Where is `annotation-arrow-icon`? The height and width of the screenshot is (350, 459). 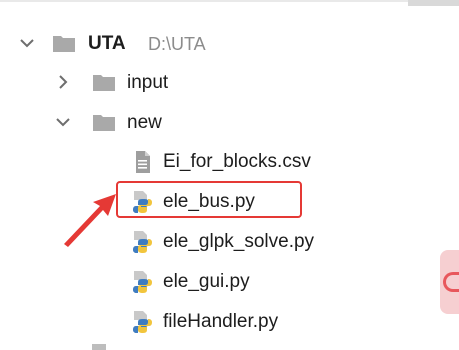
annotation-arrow-icon is located at coordinates (90, 220).